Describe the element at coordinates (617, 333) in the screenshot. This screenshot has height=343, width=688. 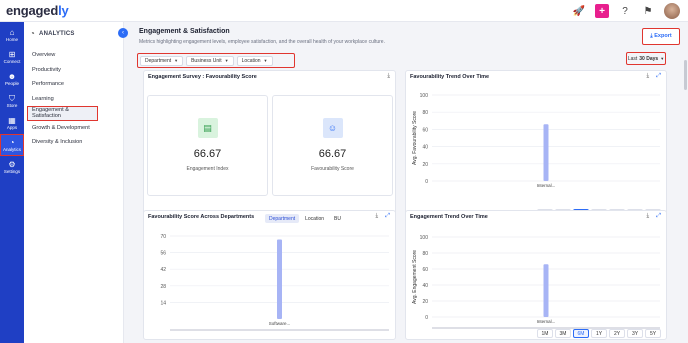
I see `timeframe-2y: 2Y` at that location.